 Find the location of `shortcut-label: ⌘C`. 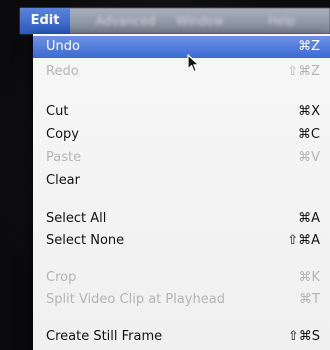

shortcut-label: ⌘C is located at coordinates (308, 134).